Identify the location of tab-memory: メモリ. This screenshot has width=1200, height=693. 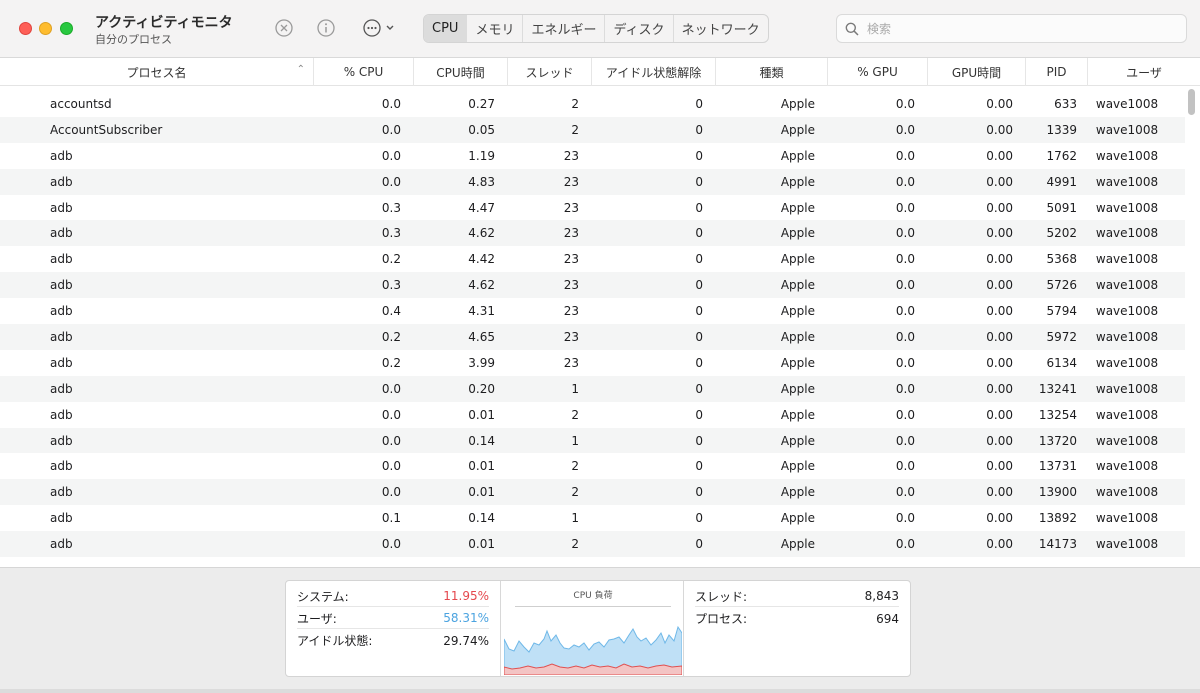
(494, 28).